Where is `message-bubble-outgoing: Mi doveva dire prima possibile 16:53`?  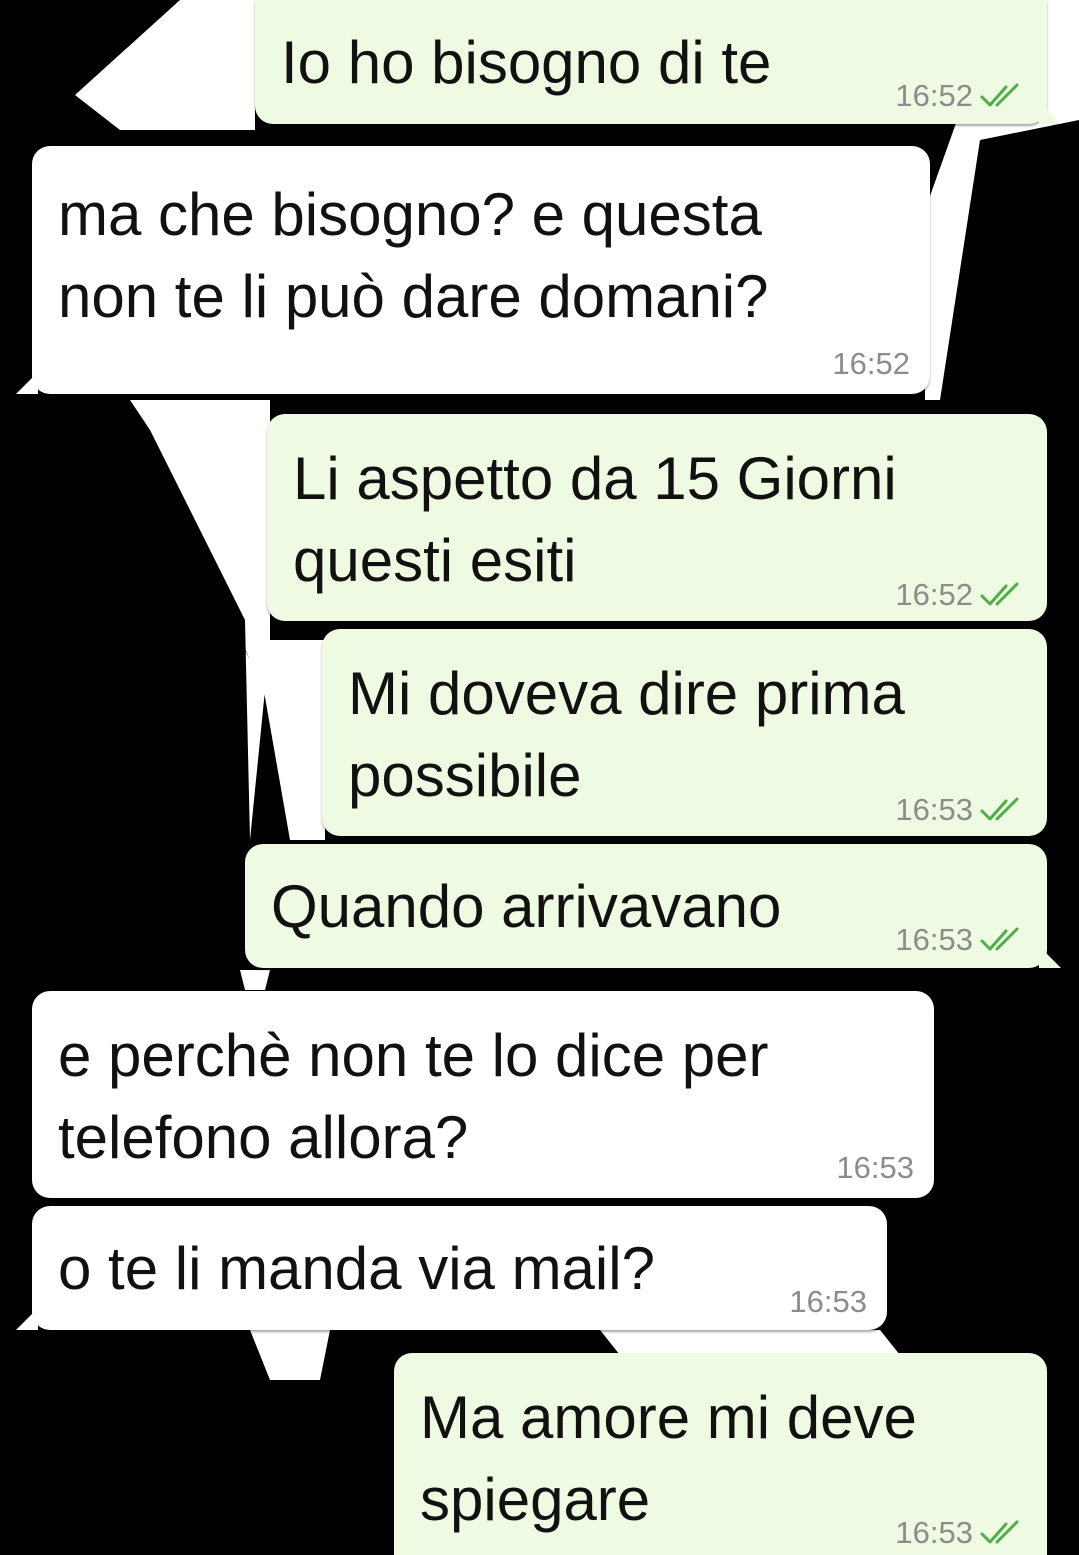
message-bubble-outgoing: Mi doveva dire prima possibile 16:53 is located at coordinates (684, 732).